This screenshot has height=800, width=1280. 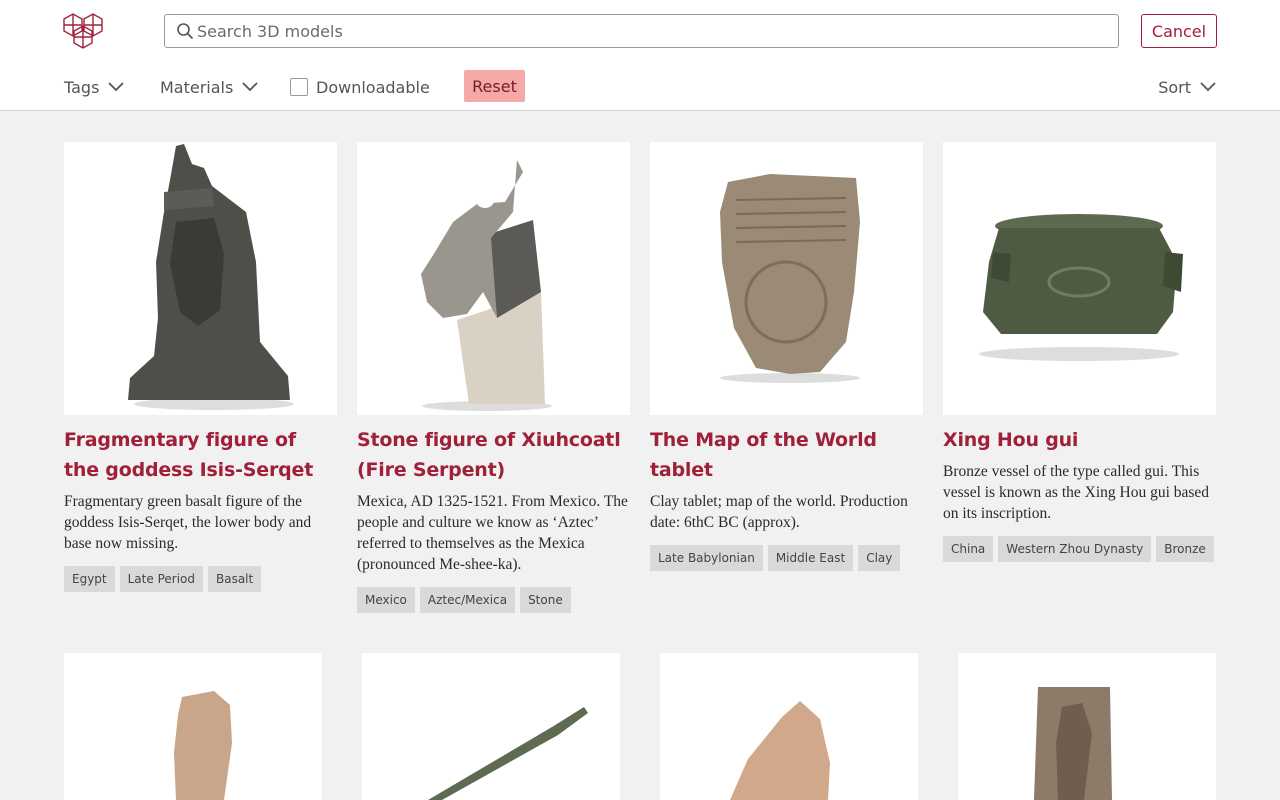 I want to click on search-box, so click(x=641, y=31).